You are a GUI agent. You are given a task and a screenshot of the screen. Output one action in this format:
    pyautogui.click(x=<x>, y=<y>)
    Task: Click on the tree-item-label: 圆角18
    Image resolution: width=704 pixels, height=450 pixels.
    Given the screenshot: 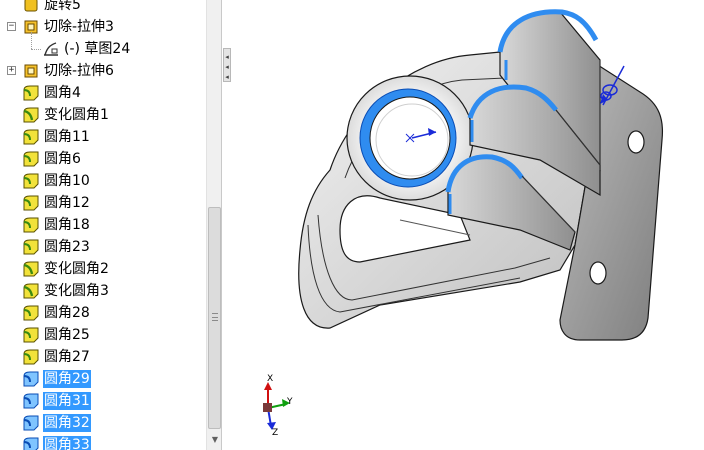 What is the action you would take?
    pyautogui.click(x=67, y=225)
    